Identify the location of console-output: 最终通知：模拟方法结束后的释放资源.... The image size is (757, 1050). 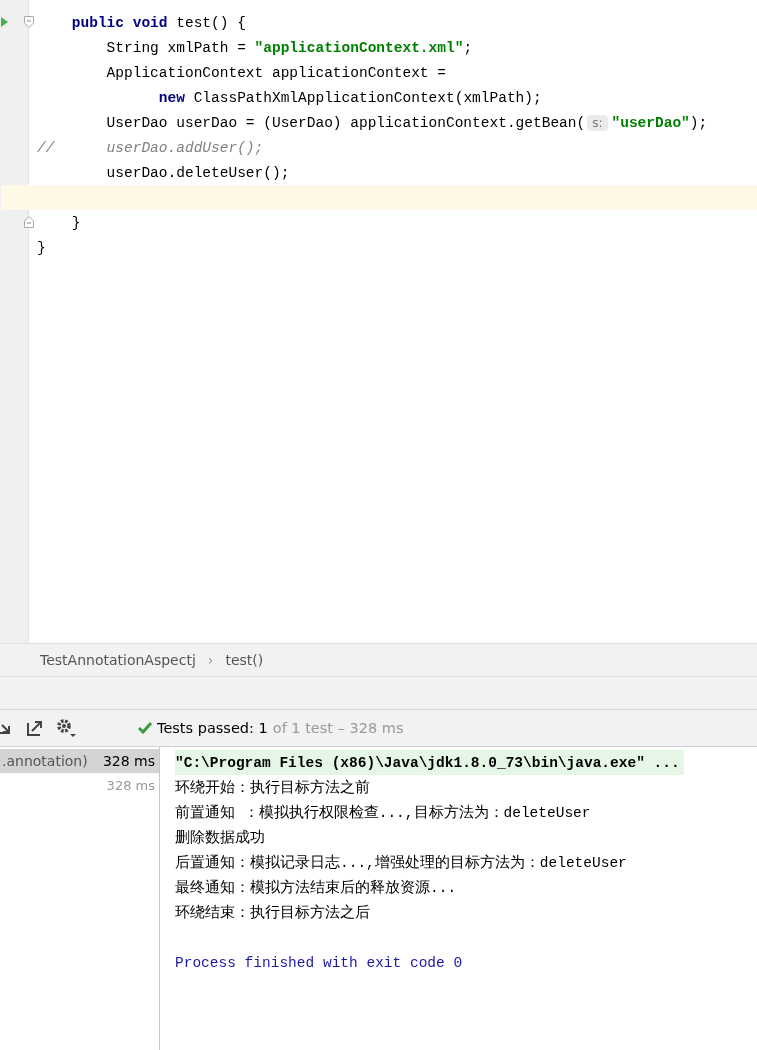
(316, 888).